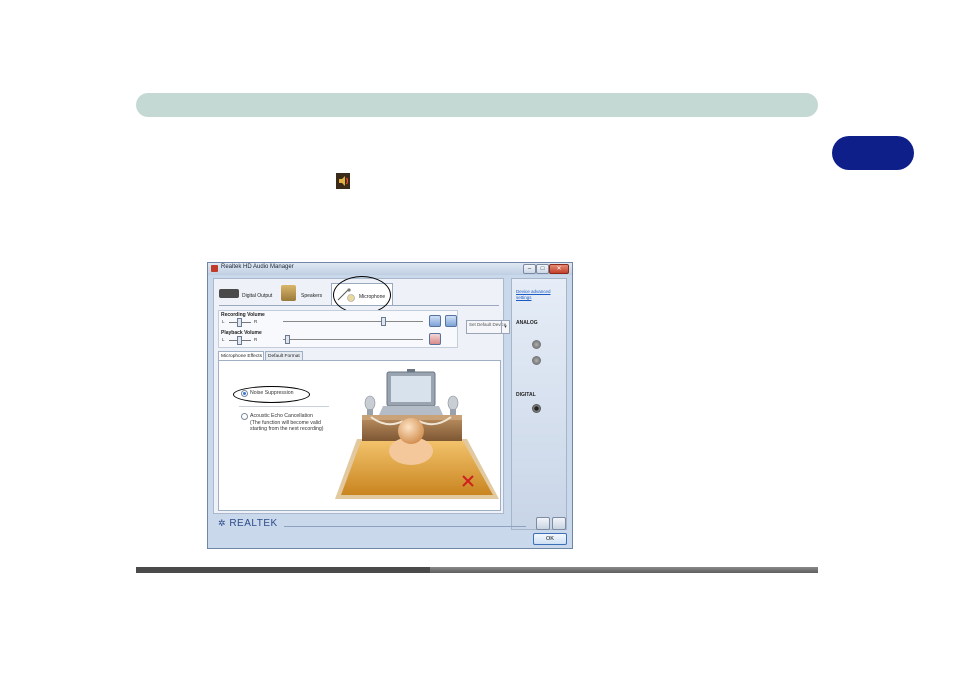  What do you see at coordinates (223, 321) in the screenshot?
I see `recording-left-label: L` at bounding box center [223, 321].